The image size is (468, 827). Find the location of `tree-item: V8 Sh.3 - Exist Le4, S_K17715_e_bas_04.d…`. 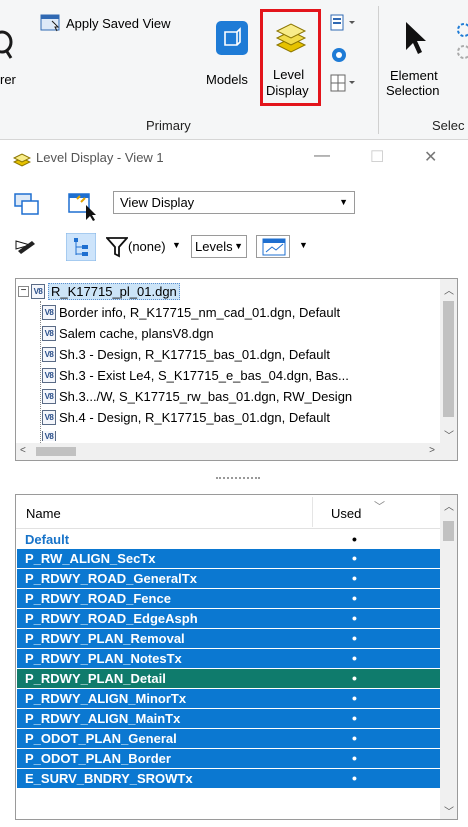

tree-item: V8 Sh.3 - Exist Le4, S_K17715_e_bas_04.d… is located at coordinates (195, 375).